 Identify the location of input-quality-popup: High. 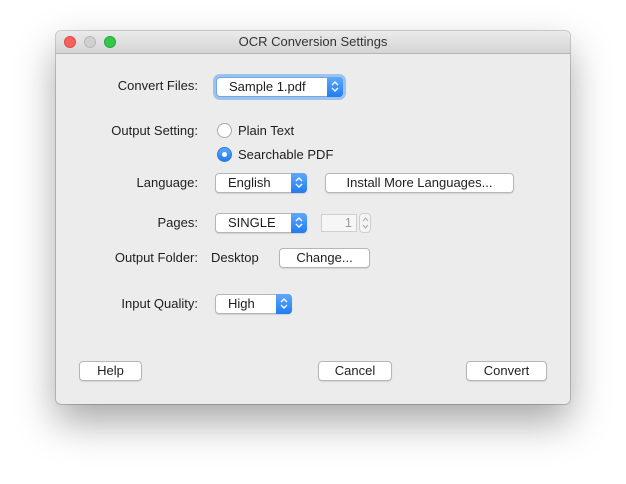
(253, 304).